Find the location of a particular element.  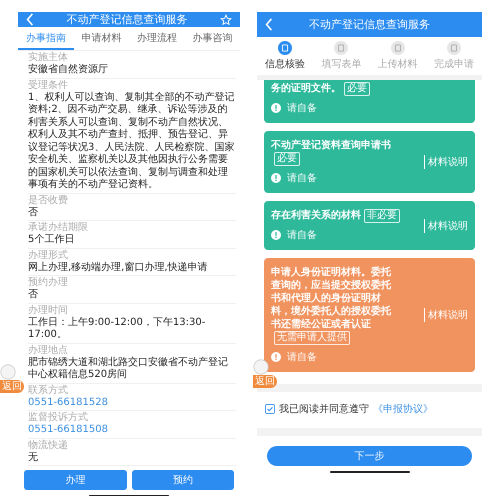

field-label: 办理时间 is located at coordinates (48, 310).